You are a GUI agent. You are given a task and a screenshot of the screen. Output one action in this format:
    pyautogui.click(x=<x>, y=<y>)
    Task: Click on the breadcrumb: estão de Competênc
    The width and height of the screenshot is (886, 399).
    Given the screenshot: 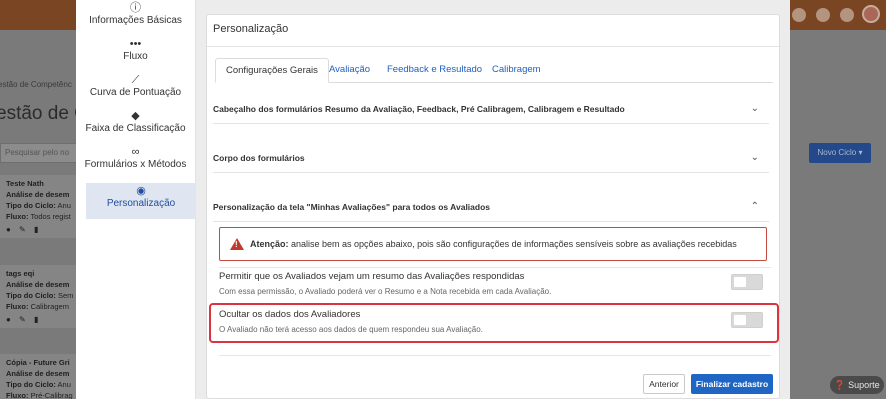 What is the action you would take?
    pyautogui.click(x=36, y=84)
    